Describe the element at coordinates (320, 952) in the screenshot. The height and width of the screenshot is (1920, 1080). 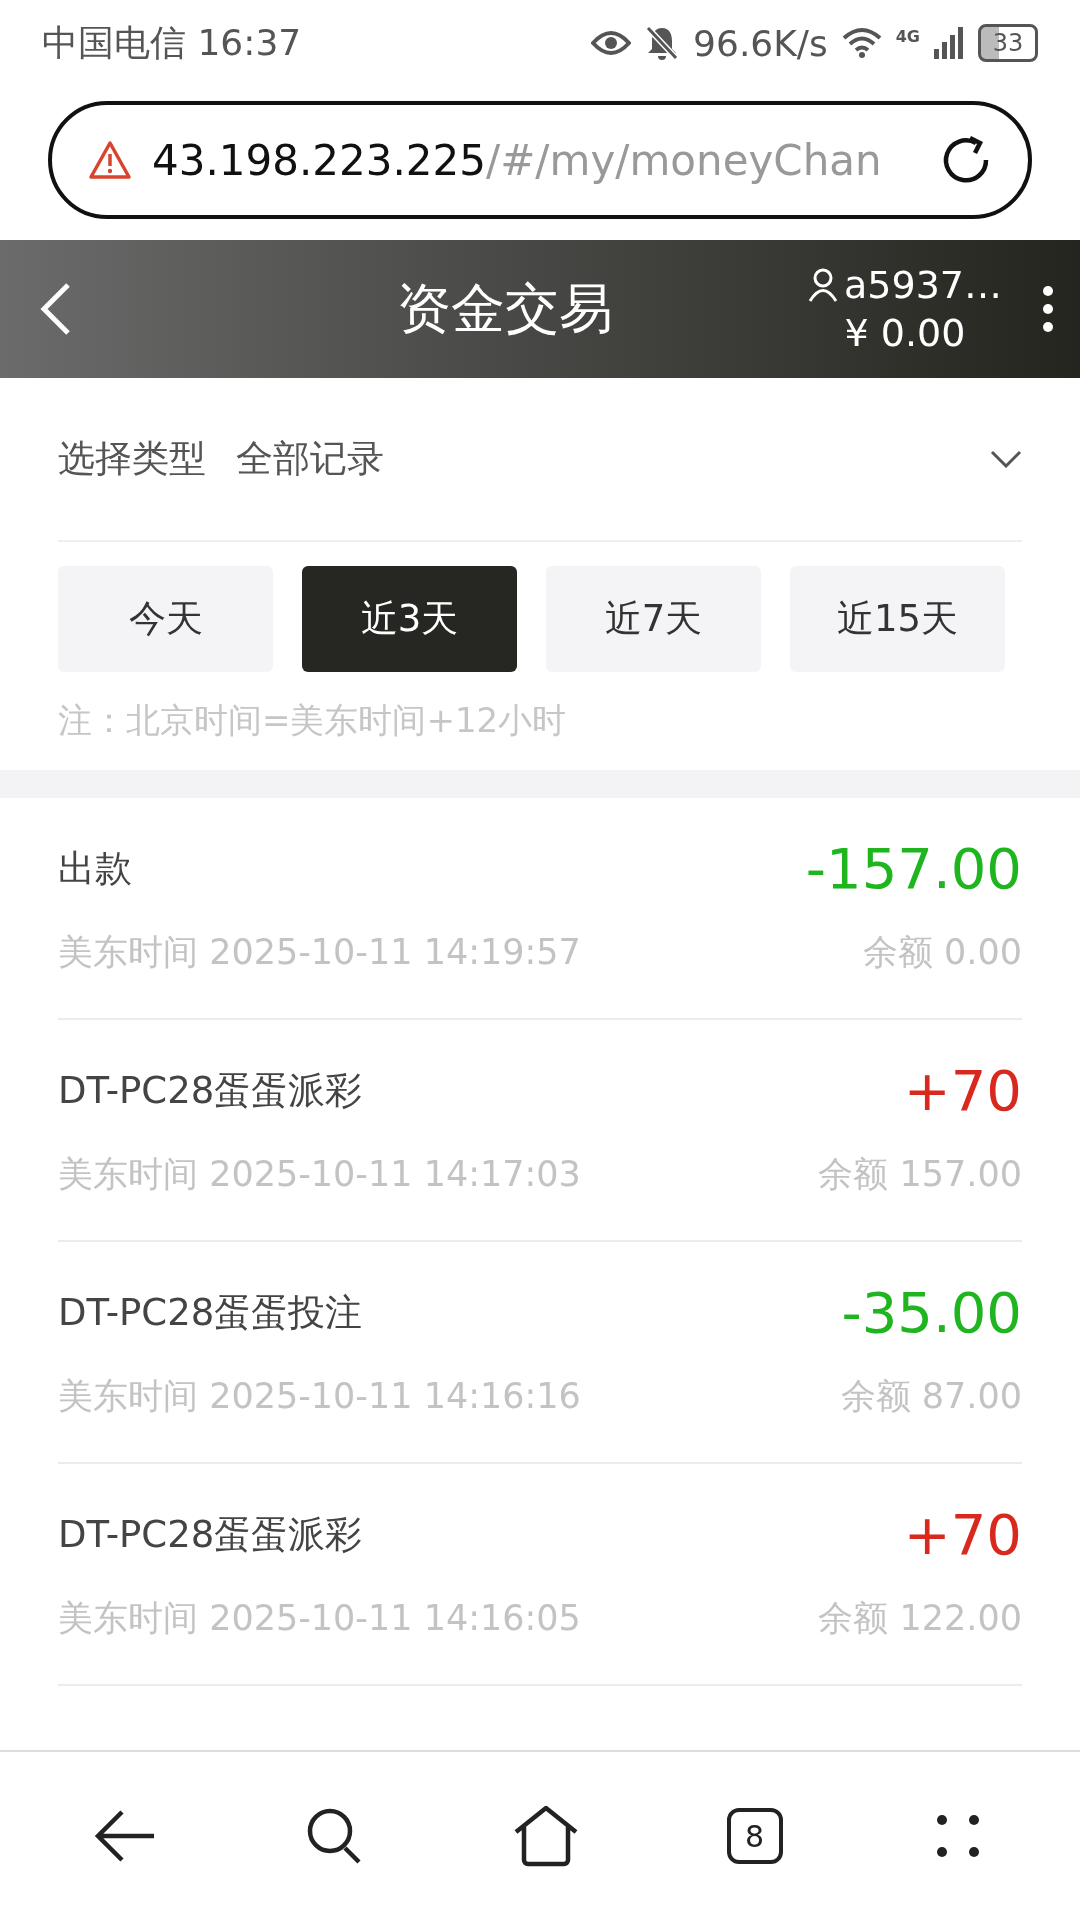
I see `record-time: 美东时间 2025-10-11 14:19:57` at that location.